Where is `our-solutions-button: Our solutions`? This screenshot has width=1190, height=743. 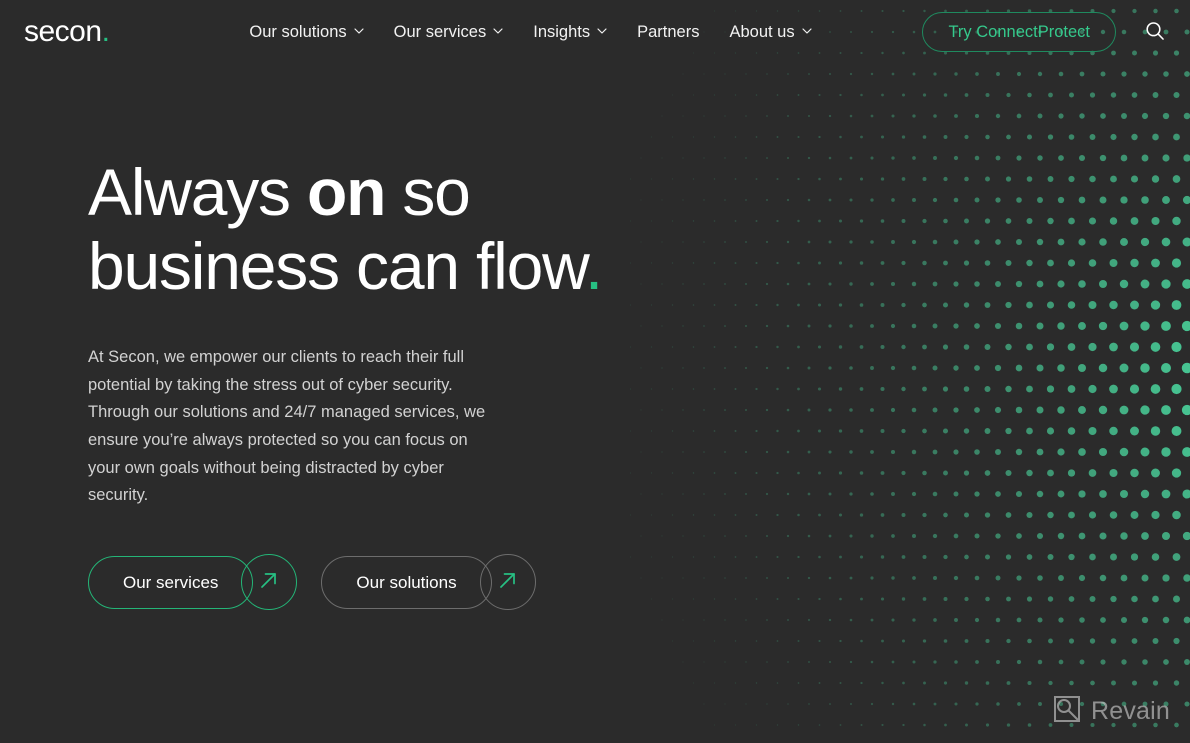 our-solutions-button: Our solutions is located at coordinates (406, 582).